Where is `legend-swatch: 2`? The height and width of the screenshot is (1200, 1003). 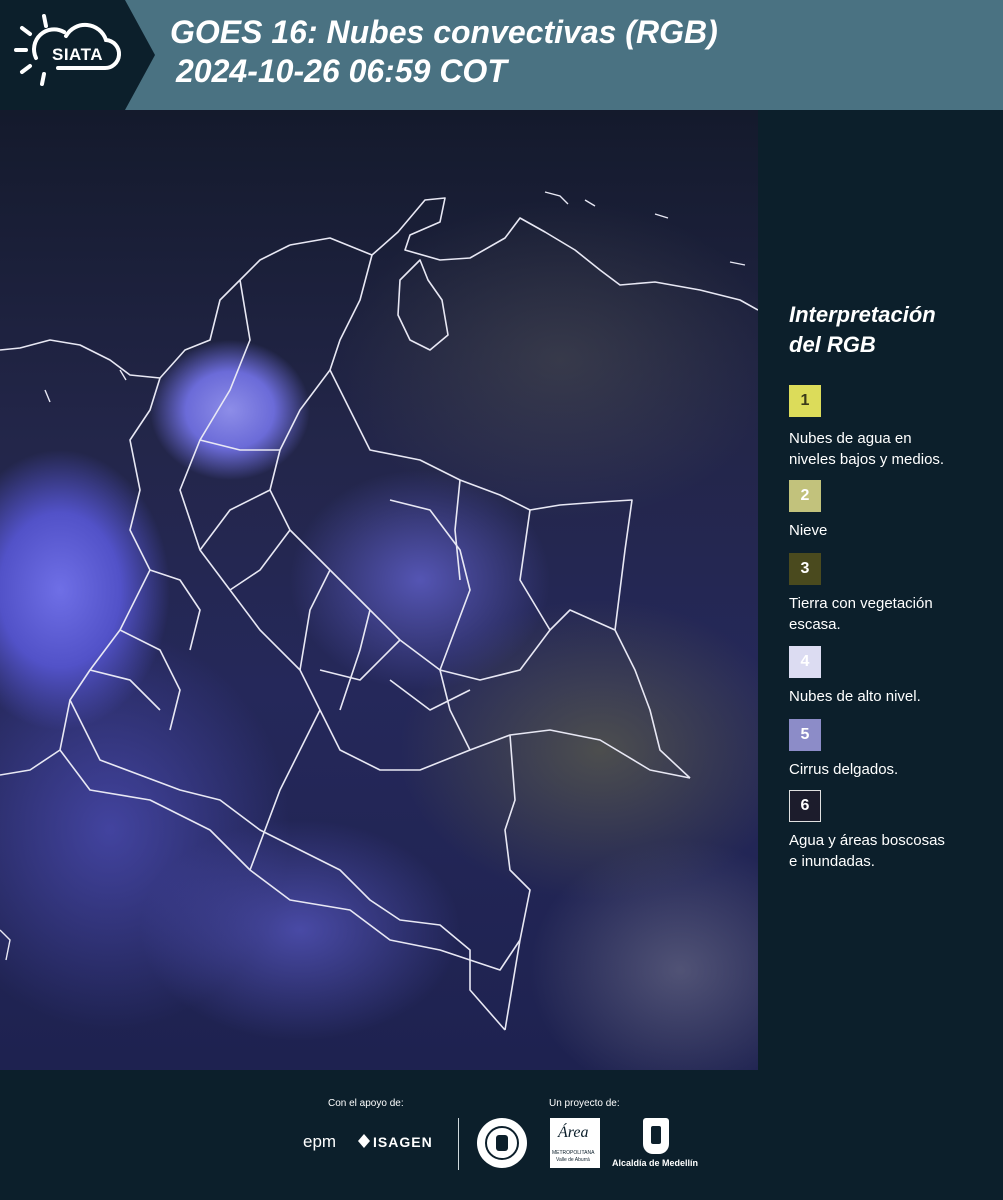 legend-swatch: 2 is located at coordinates (805, 496).